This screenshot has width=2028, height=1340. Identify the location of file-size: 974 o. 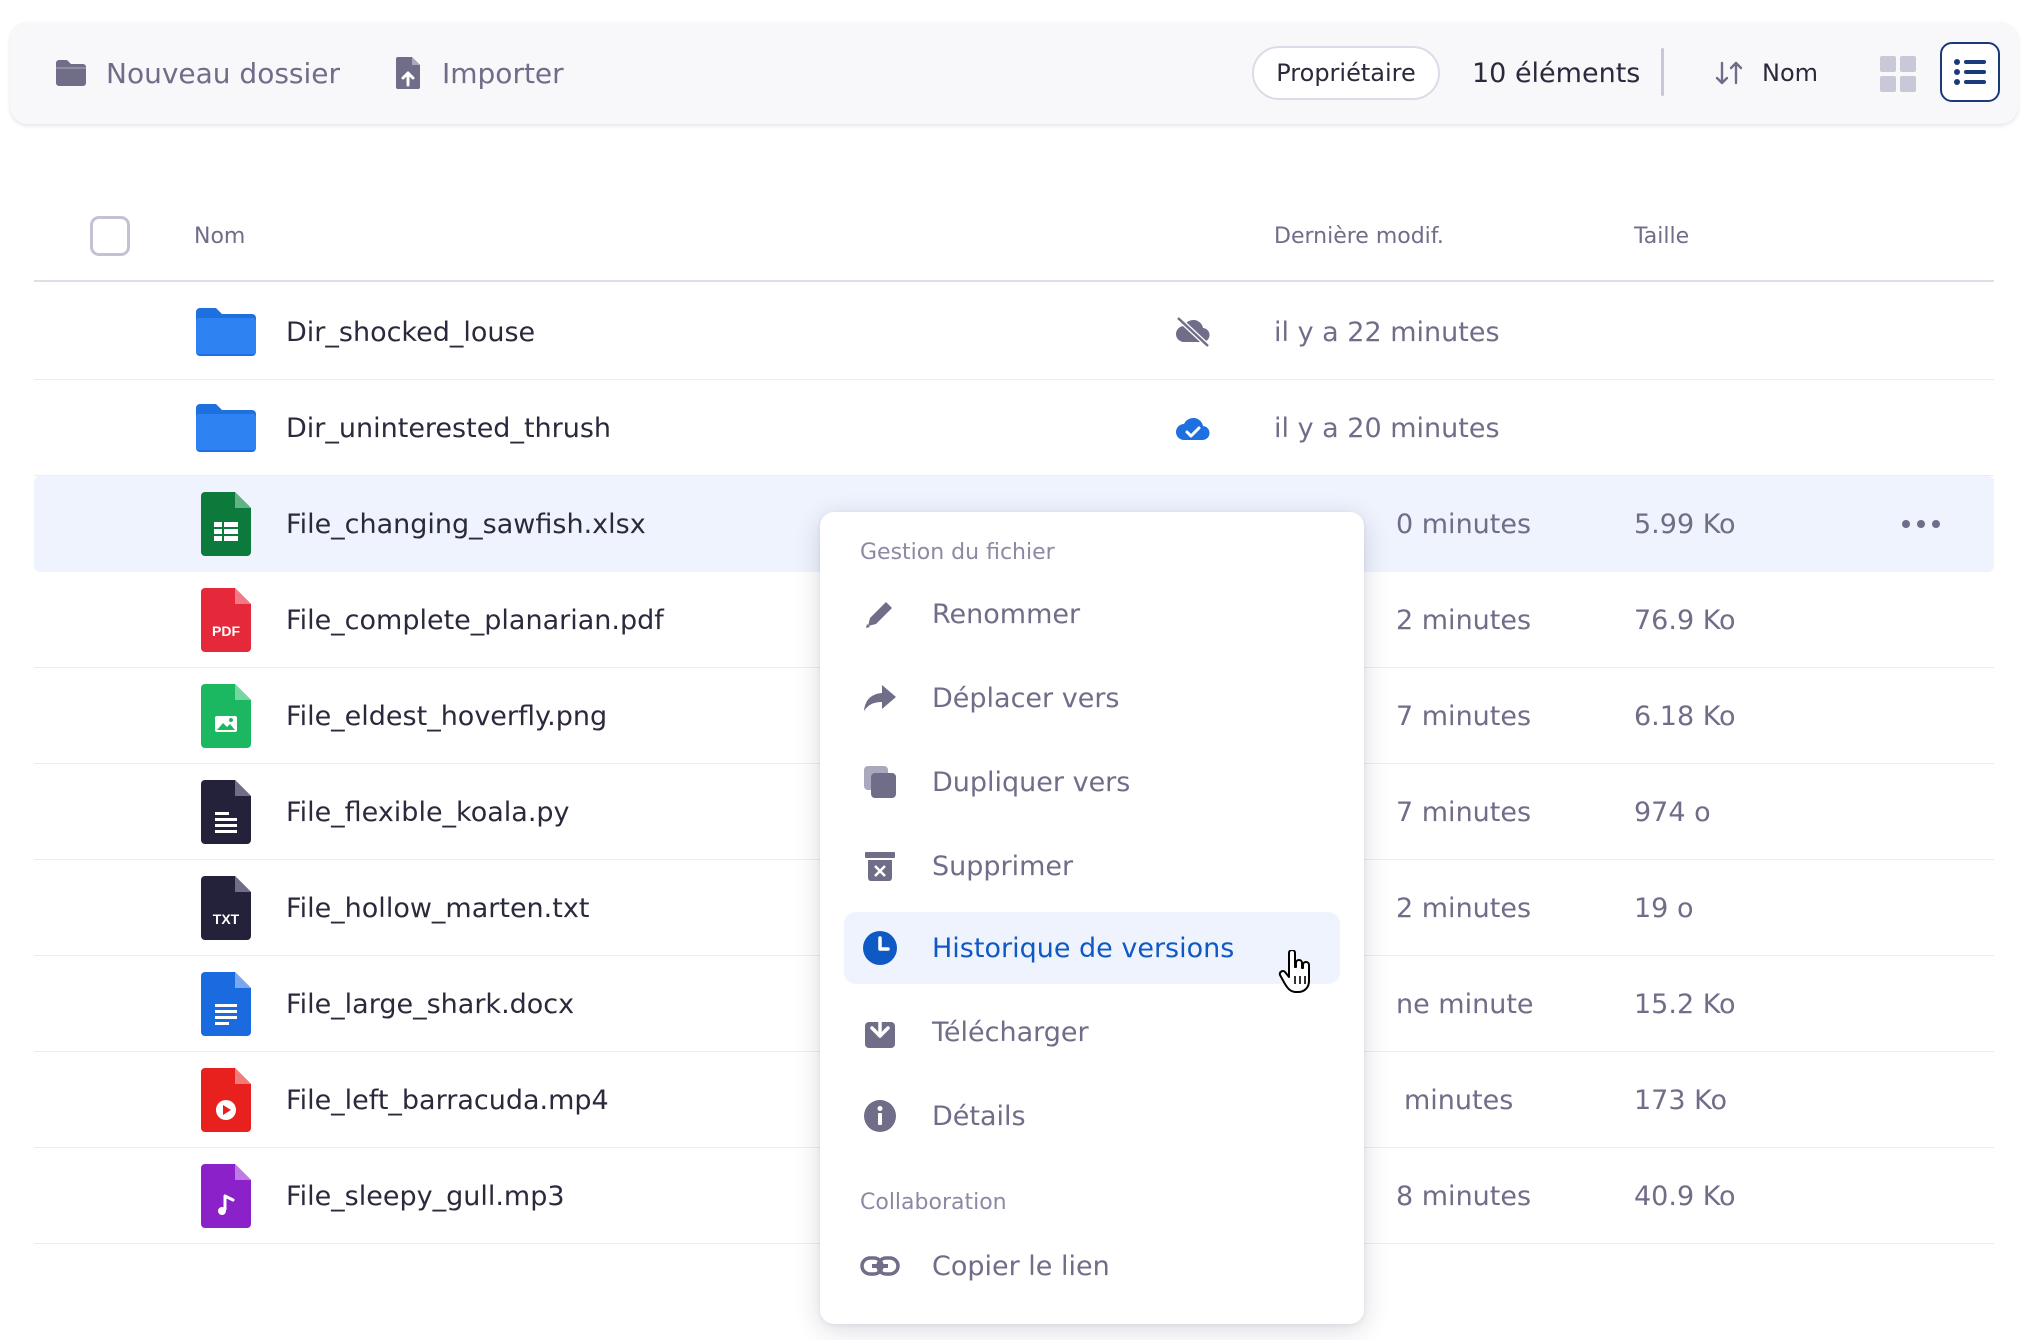
(1672, 812).